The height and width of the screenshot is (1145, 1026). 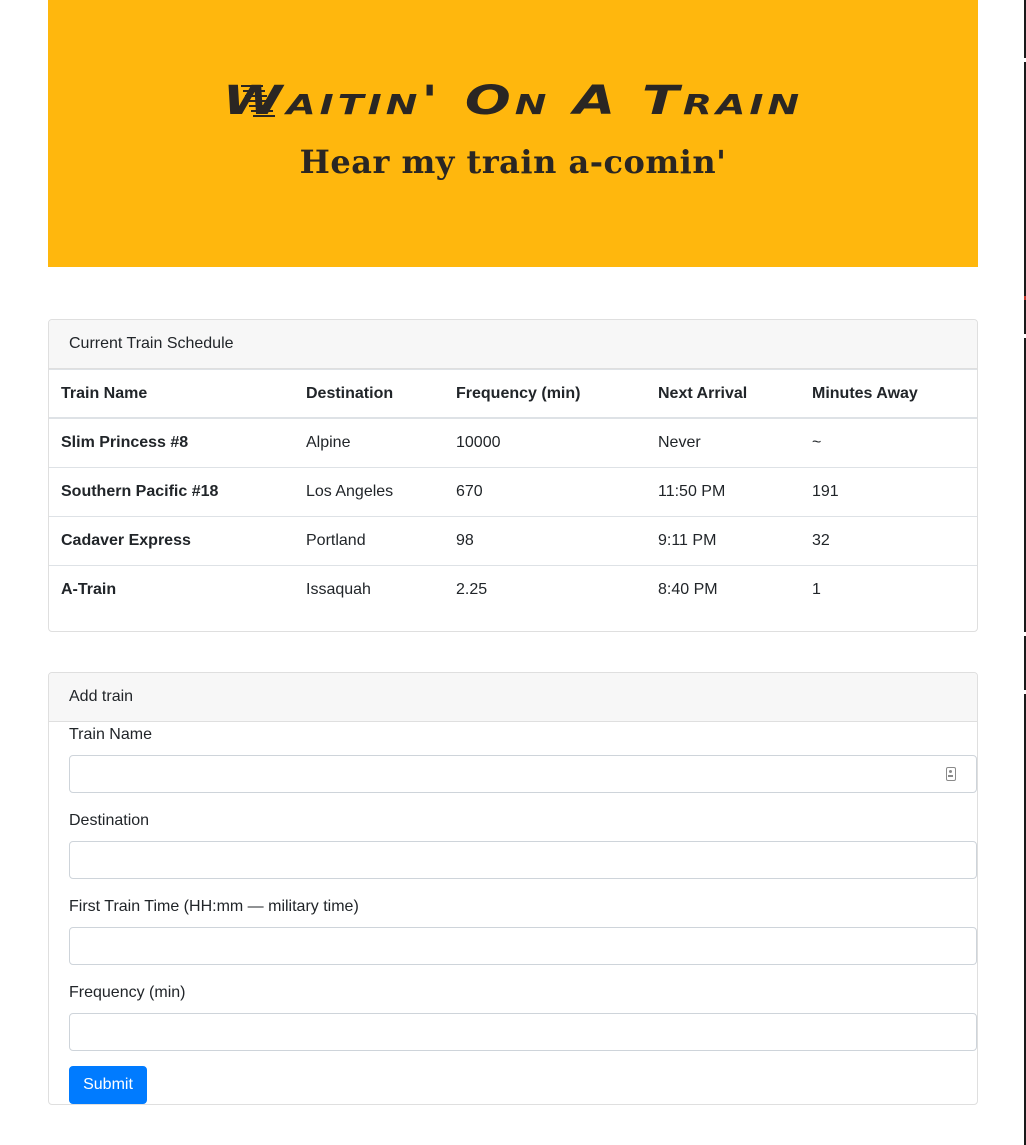 I want to click on train-name-cell: A-Train, so click(x=171, y=589).